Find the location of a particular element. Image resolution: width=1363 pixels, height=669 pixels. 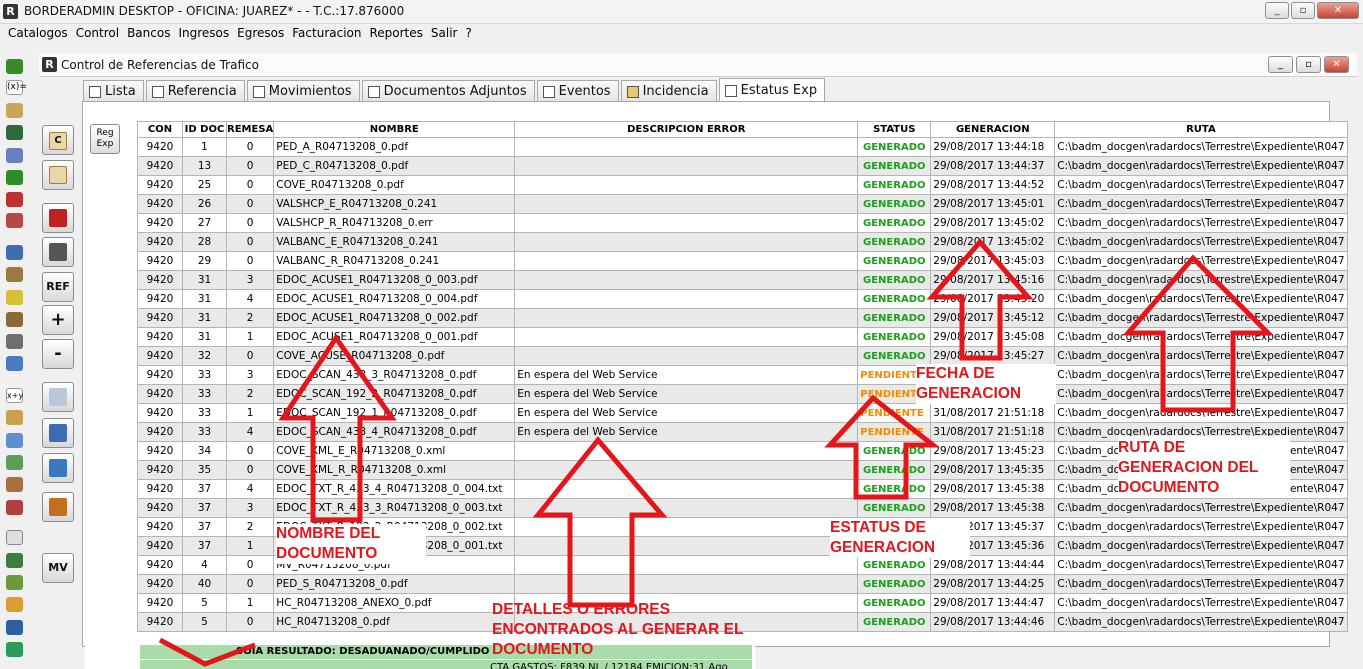

arrow-fecha is located at coordinates (980, 299).